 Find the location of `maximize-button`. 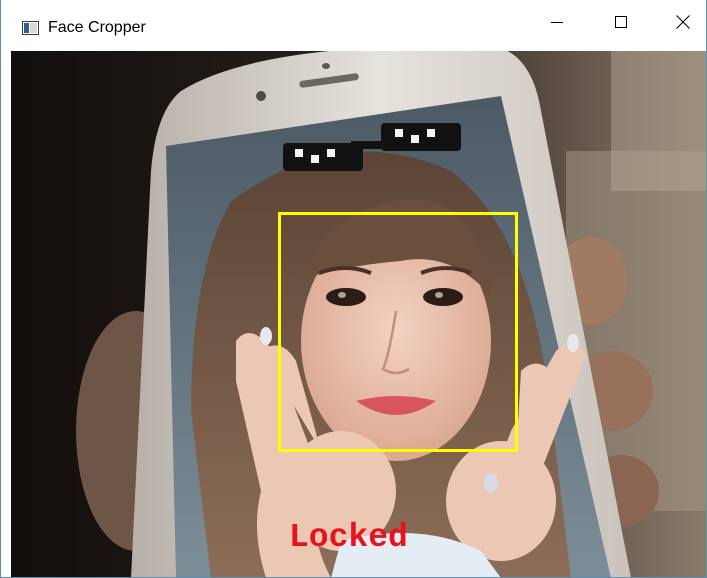

maximize-button is located at coordinates (621, 22).